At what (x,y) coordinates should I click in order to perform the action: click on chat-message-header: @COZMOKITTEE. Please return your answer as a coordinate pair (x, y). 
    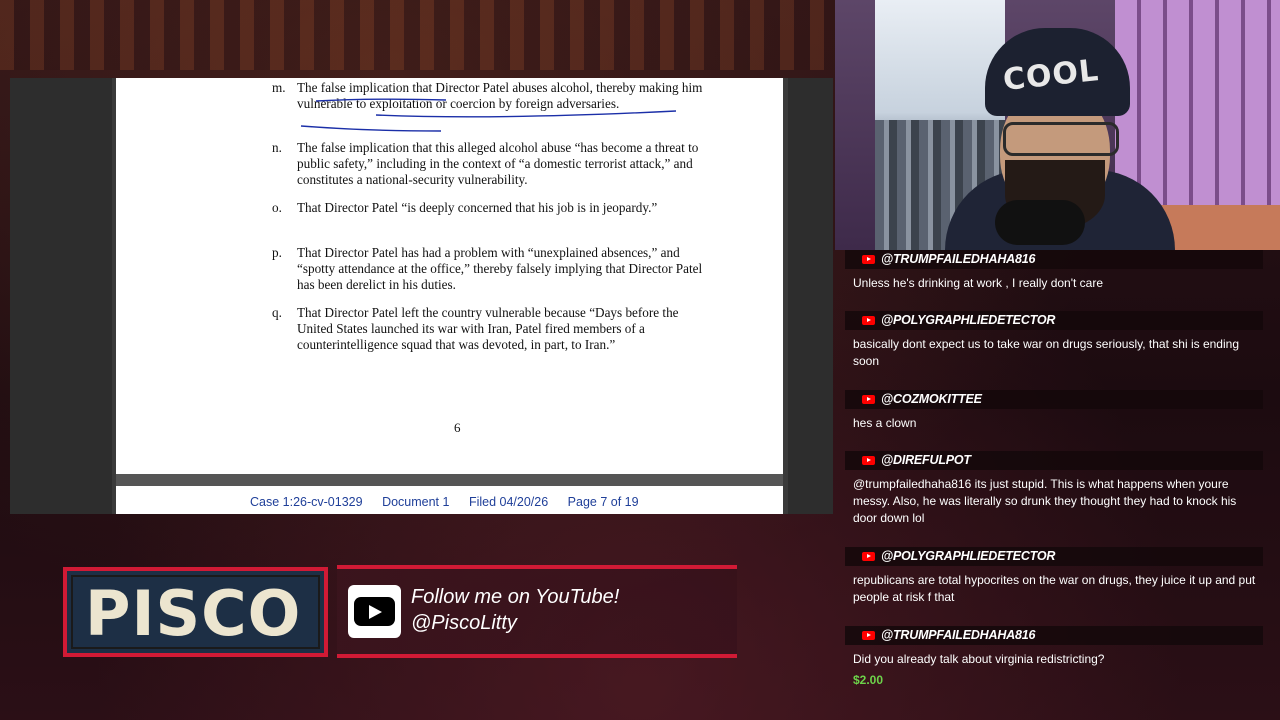
    Looking at the image, I should click on (1054, 399).